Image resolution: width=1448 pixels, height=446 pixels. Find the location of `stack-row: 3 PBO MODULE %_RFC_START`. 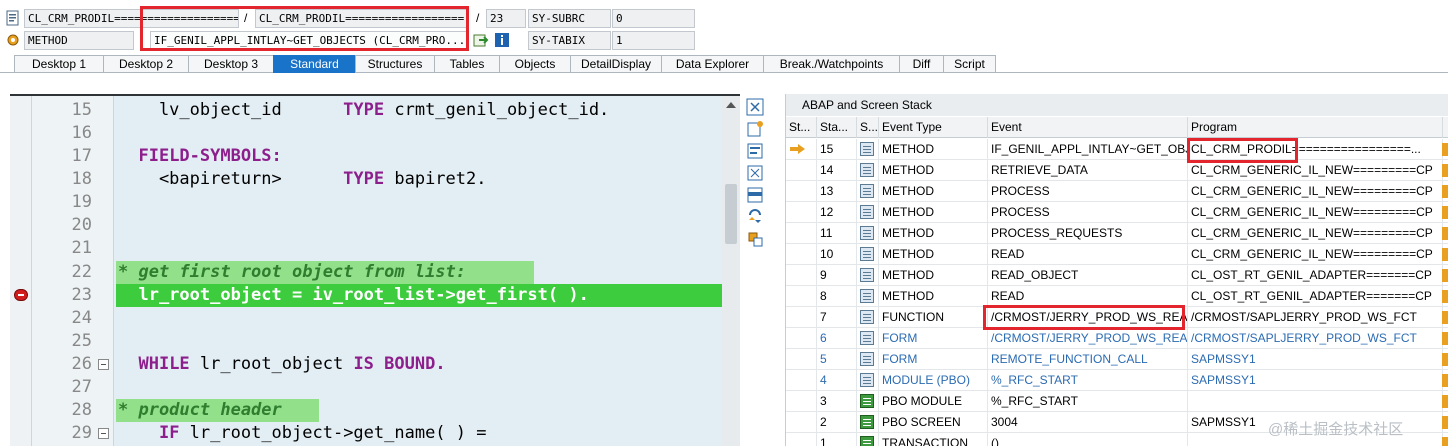

stack-row: 3 PBO MODULE %_RFC_START is located at coordinates (1117, 401).